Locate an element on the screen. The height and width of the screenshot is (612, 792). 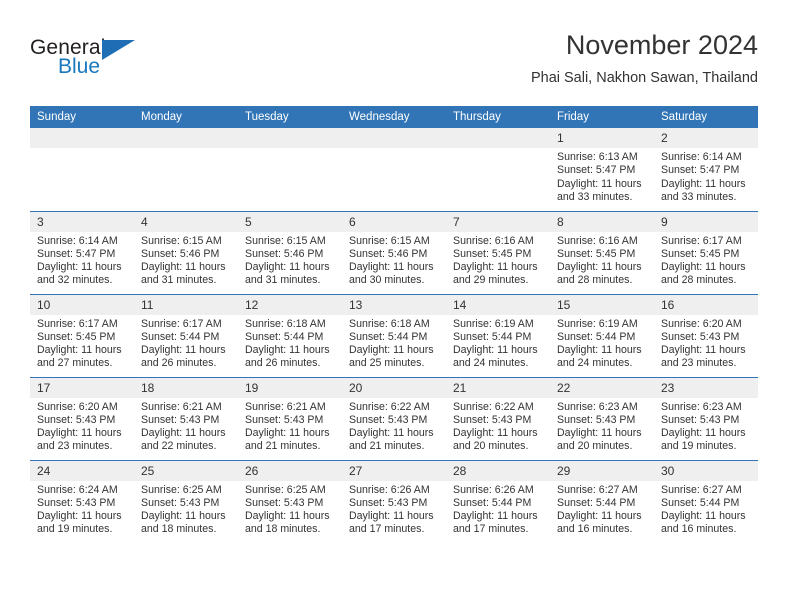
sunset-text: Sunset: 5:46 PM is located at coordinates (388, 253).